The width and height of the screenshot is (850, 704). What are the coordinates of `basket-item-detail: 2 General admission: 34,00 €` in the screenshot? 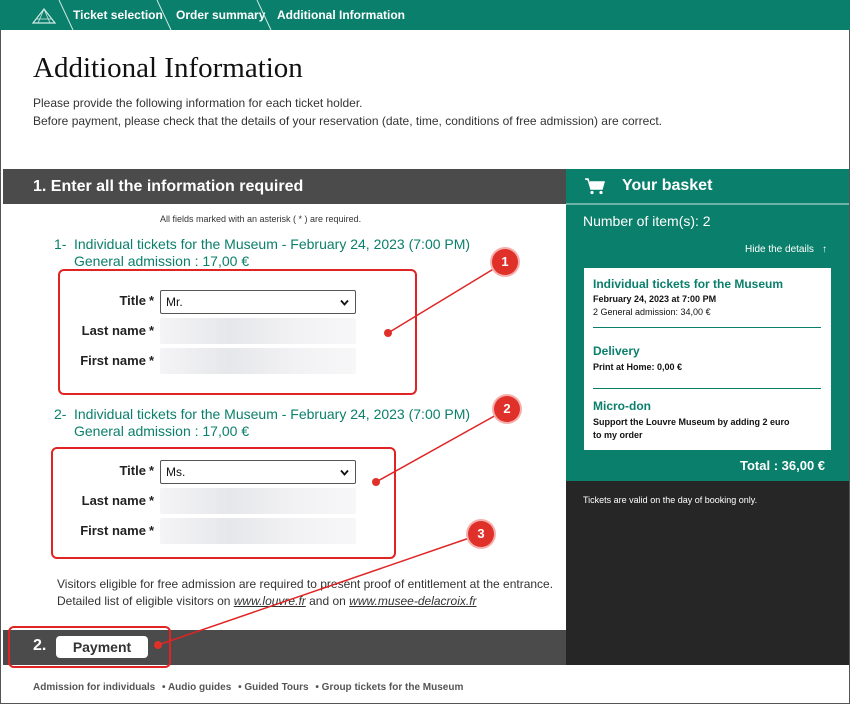 It's located at (652, 312).